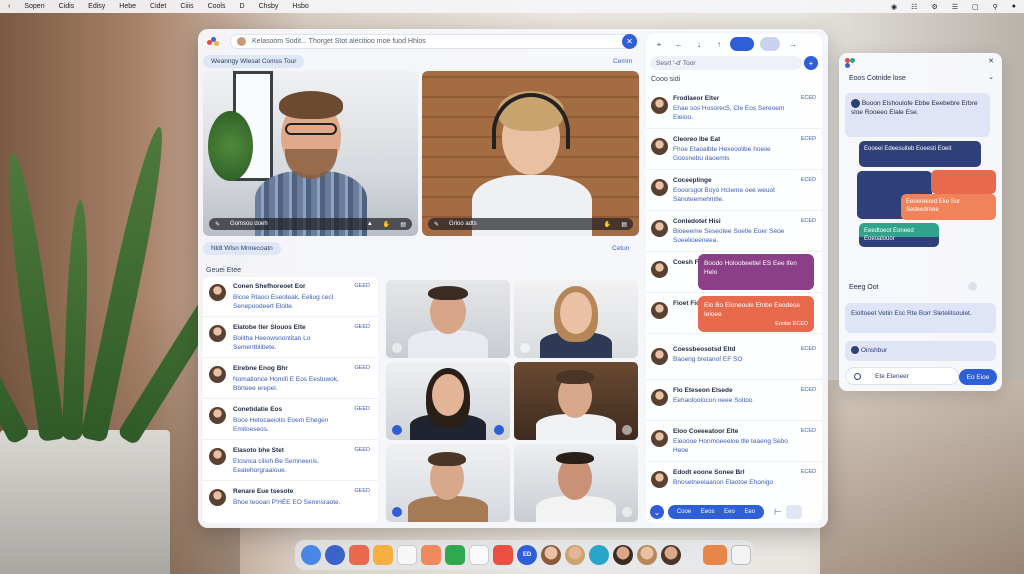  Describe the element at coordinates (436, 224) in the screenshot. I see `pin-icon: ✎` at that location.